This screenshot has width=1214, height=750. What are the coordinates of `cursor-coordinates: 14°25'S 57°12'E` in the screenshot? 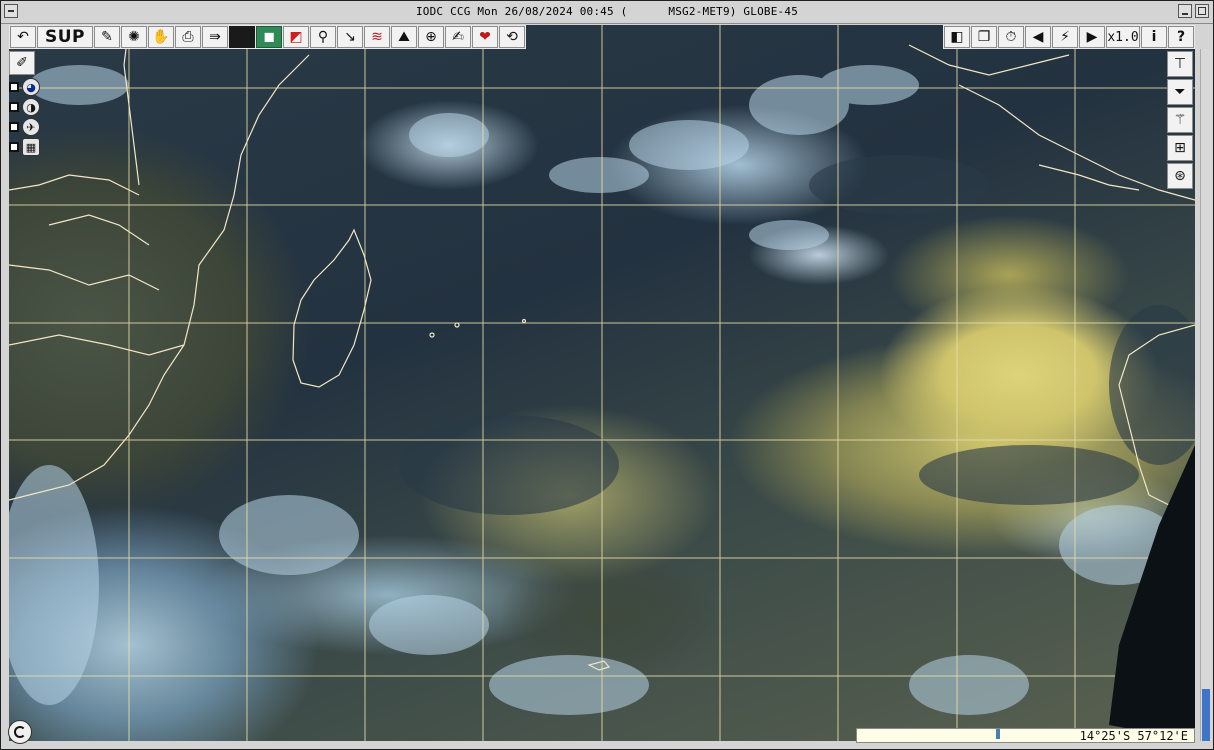 It's located at (1133, 736).